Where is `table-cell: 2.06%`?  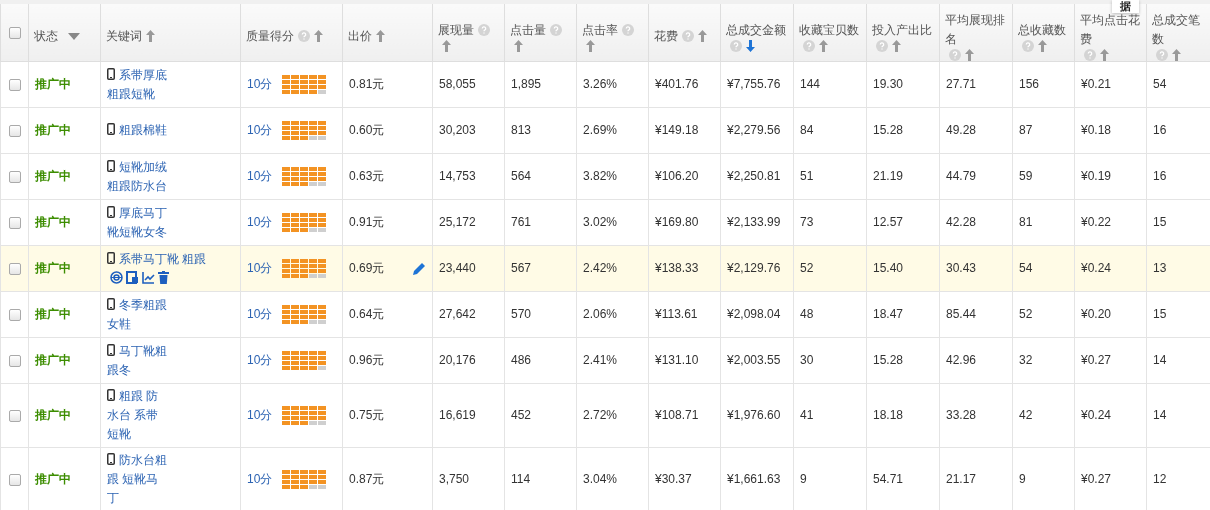
table-cell: 2.06% is located at coordinates (600, 314).